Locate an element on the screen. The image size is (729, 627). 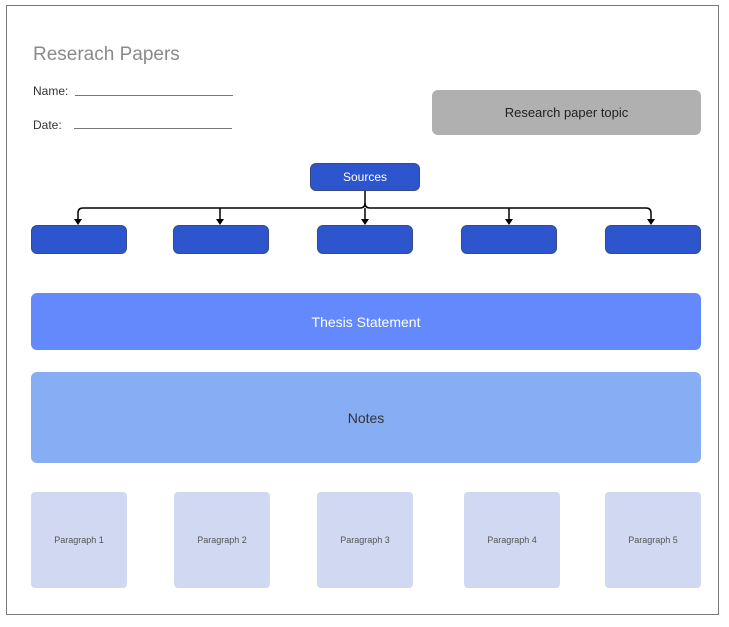
paragraph-box-3: Paragraph 3 is located at coordinates (365, 540).